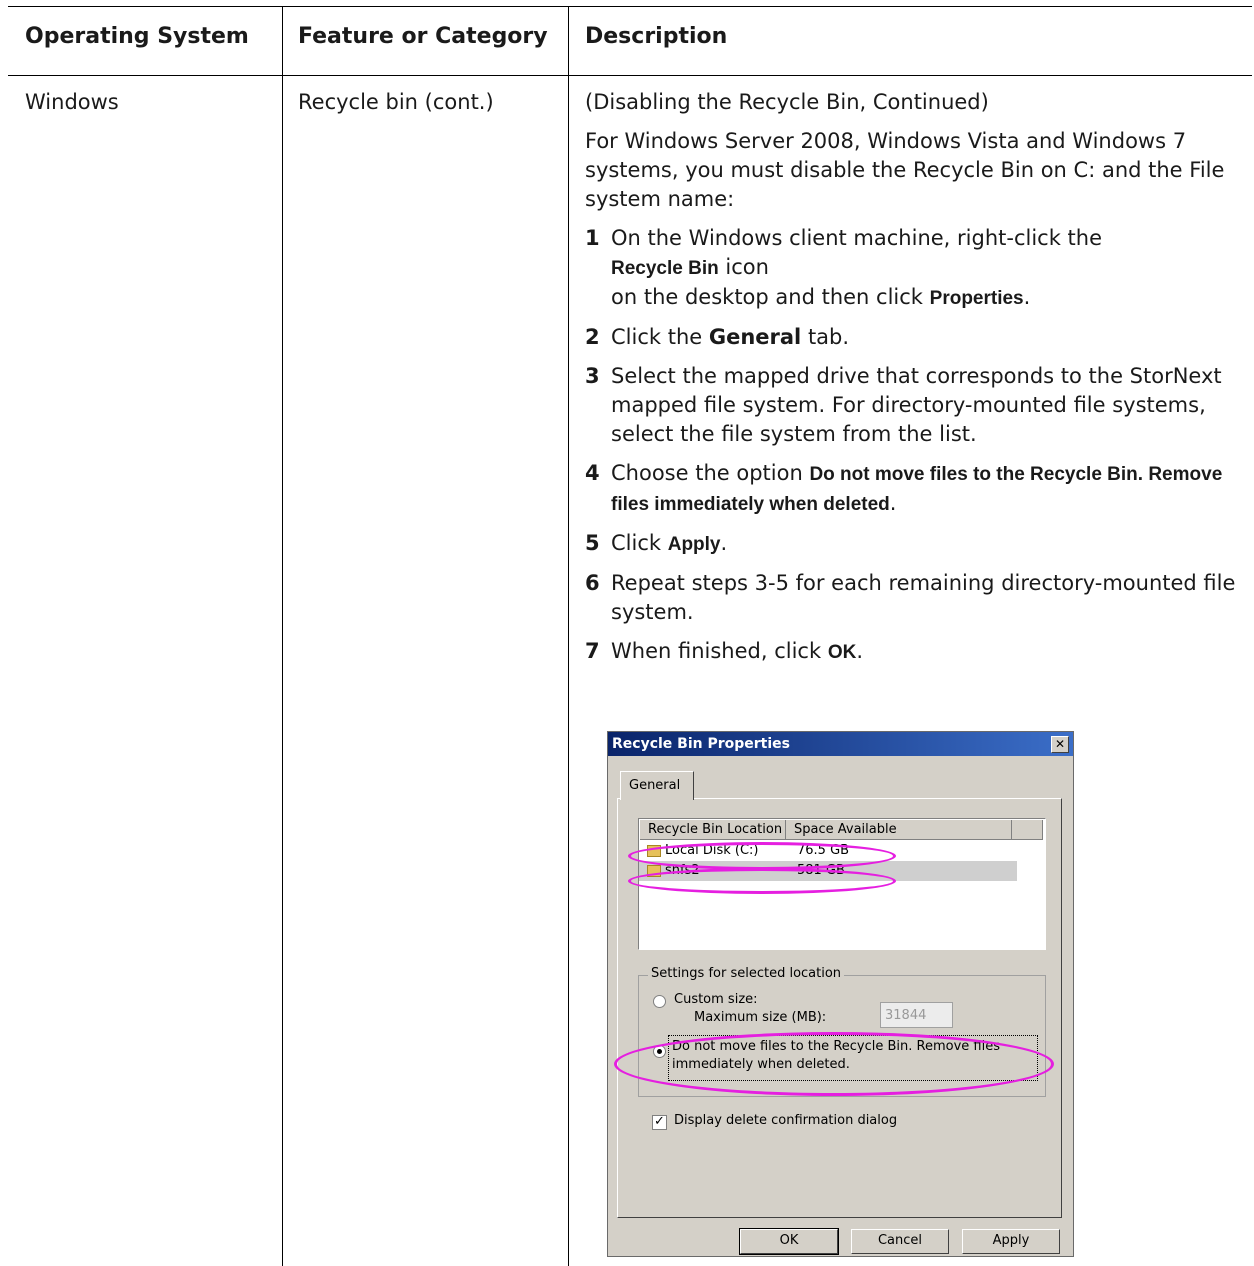 This screenshot has height=1266, width=1254. What do you see at coordinates (915, 544) in the screenshot?
I see `step-5: 5 Click Apply.` at bounding box center [915, 544].